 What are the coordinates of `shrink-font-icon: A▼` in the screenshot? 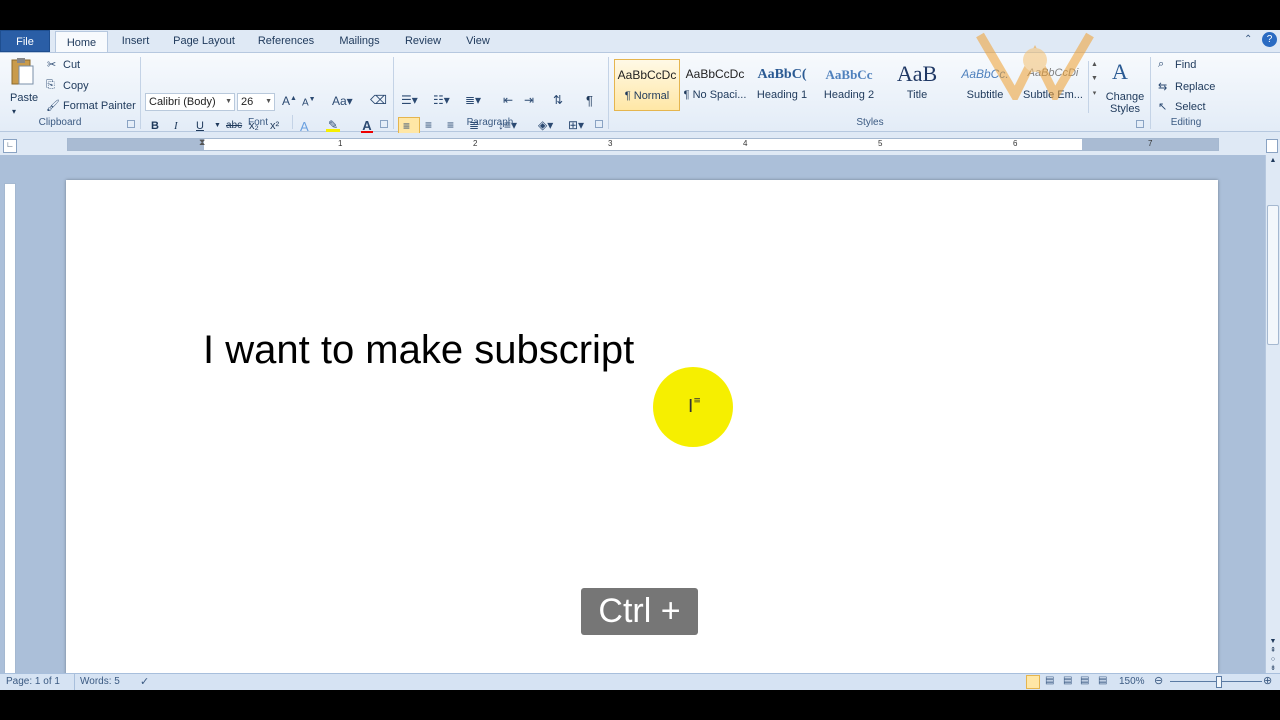 It's located at (309, 102).